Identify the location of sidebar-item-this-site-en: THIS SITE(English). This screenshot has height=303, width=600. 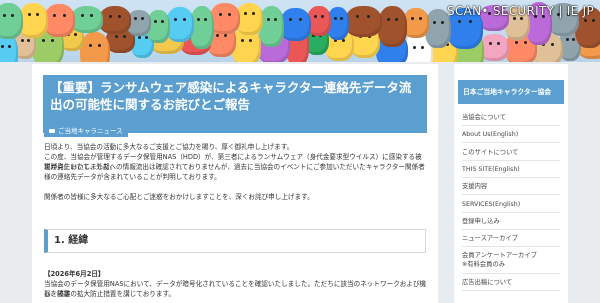
(510, 169).